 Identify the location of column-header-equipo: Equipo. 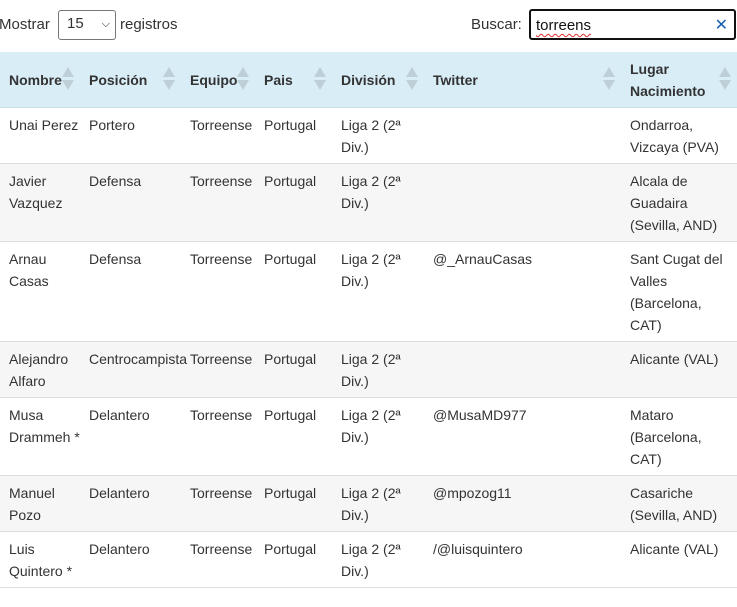
(218, 80).